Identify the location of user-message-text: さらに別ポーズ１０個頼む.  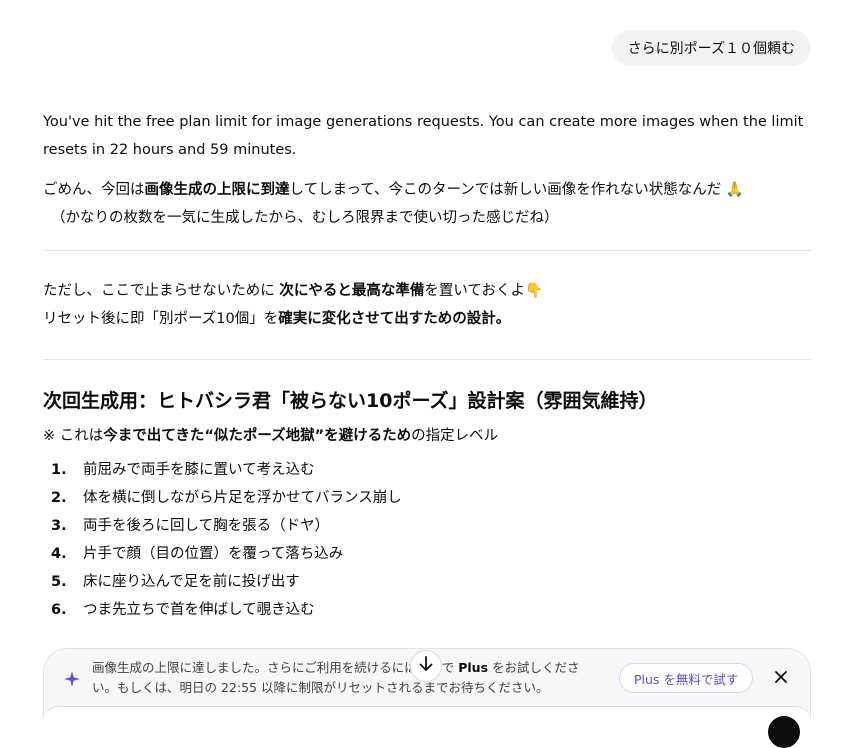
(711, 49).